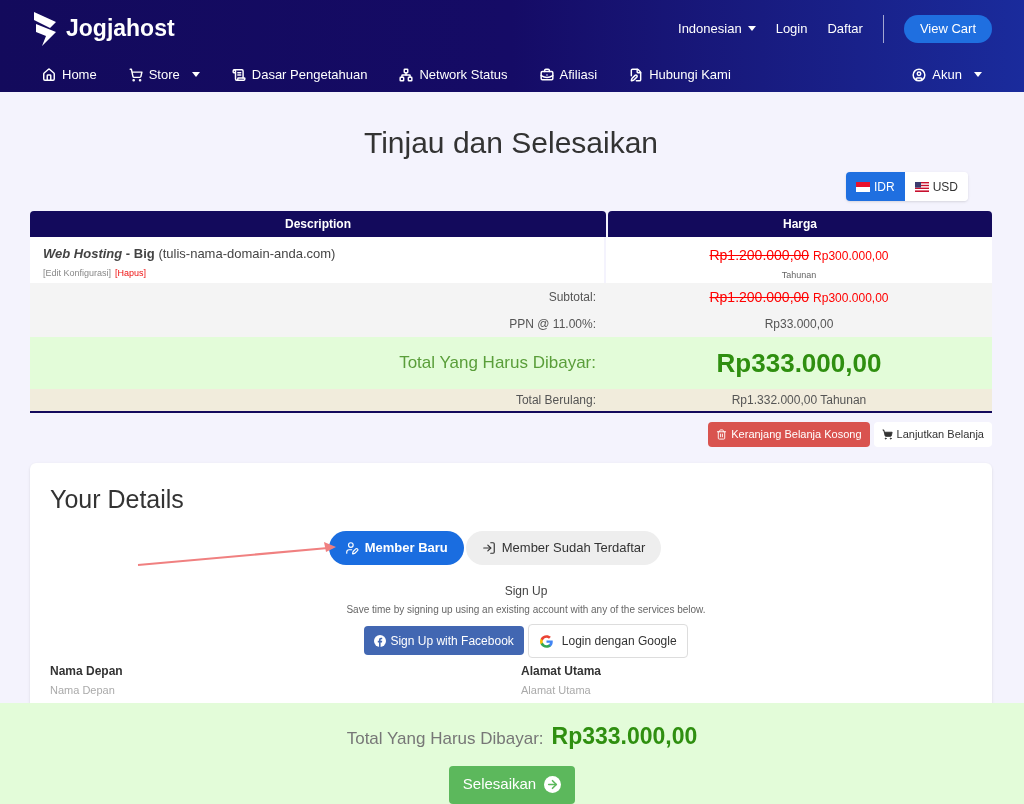  Describe the element at coordinates (275, 690) in the screenshot. I see `input-field: Nama Depan` at that location.